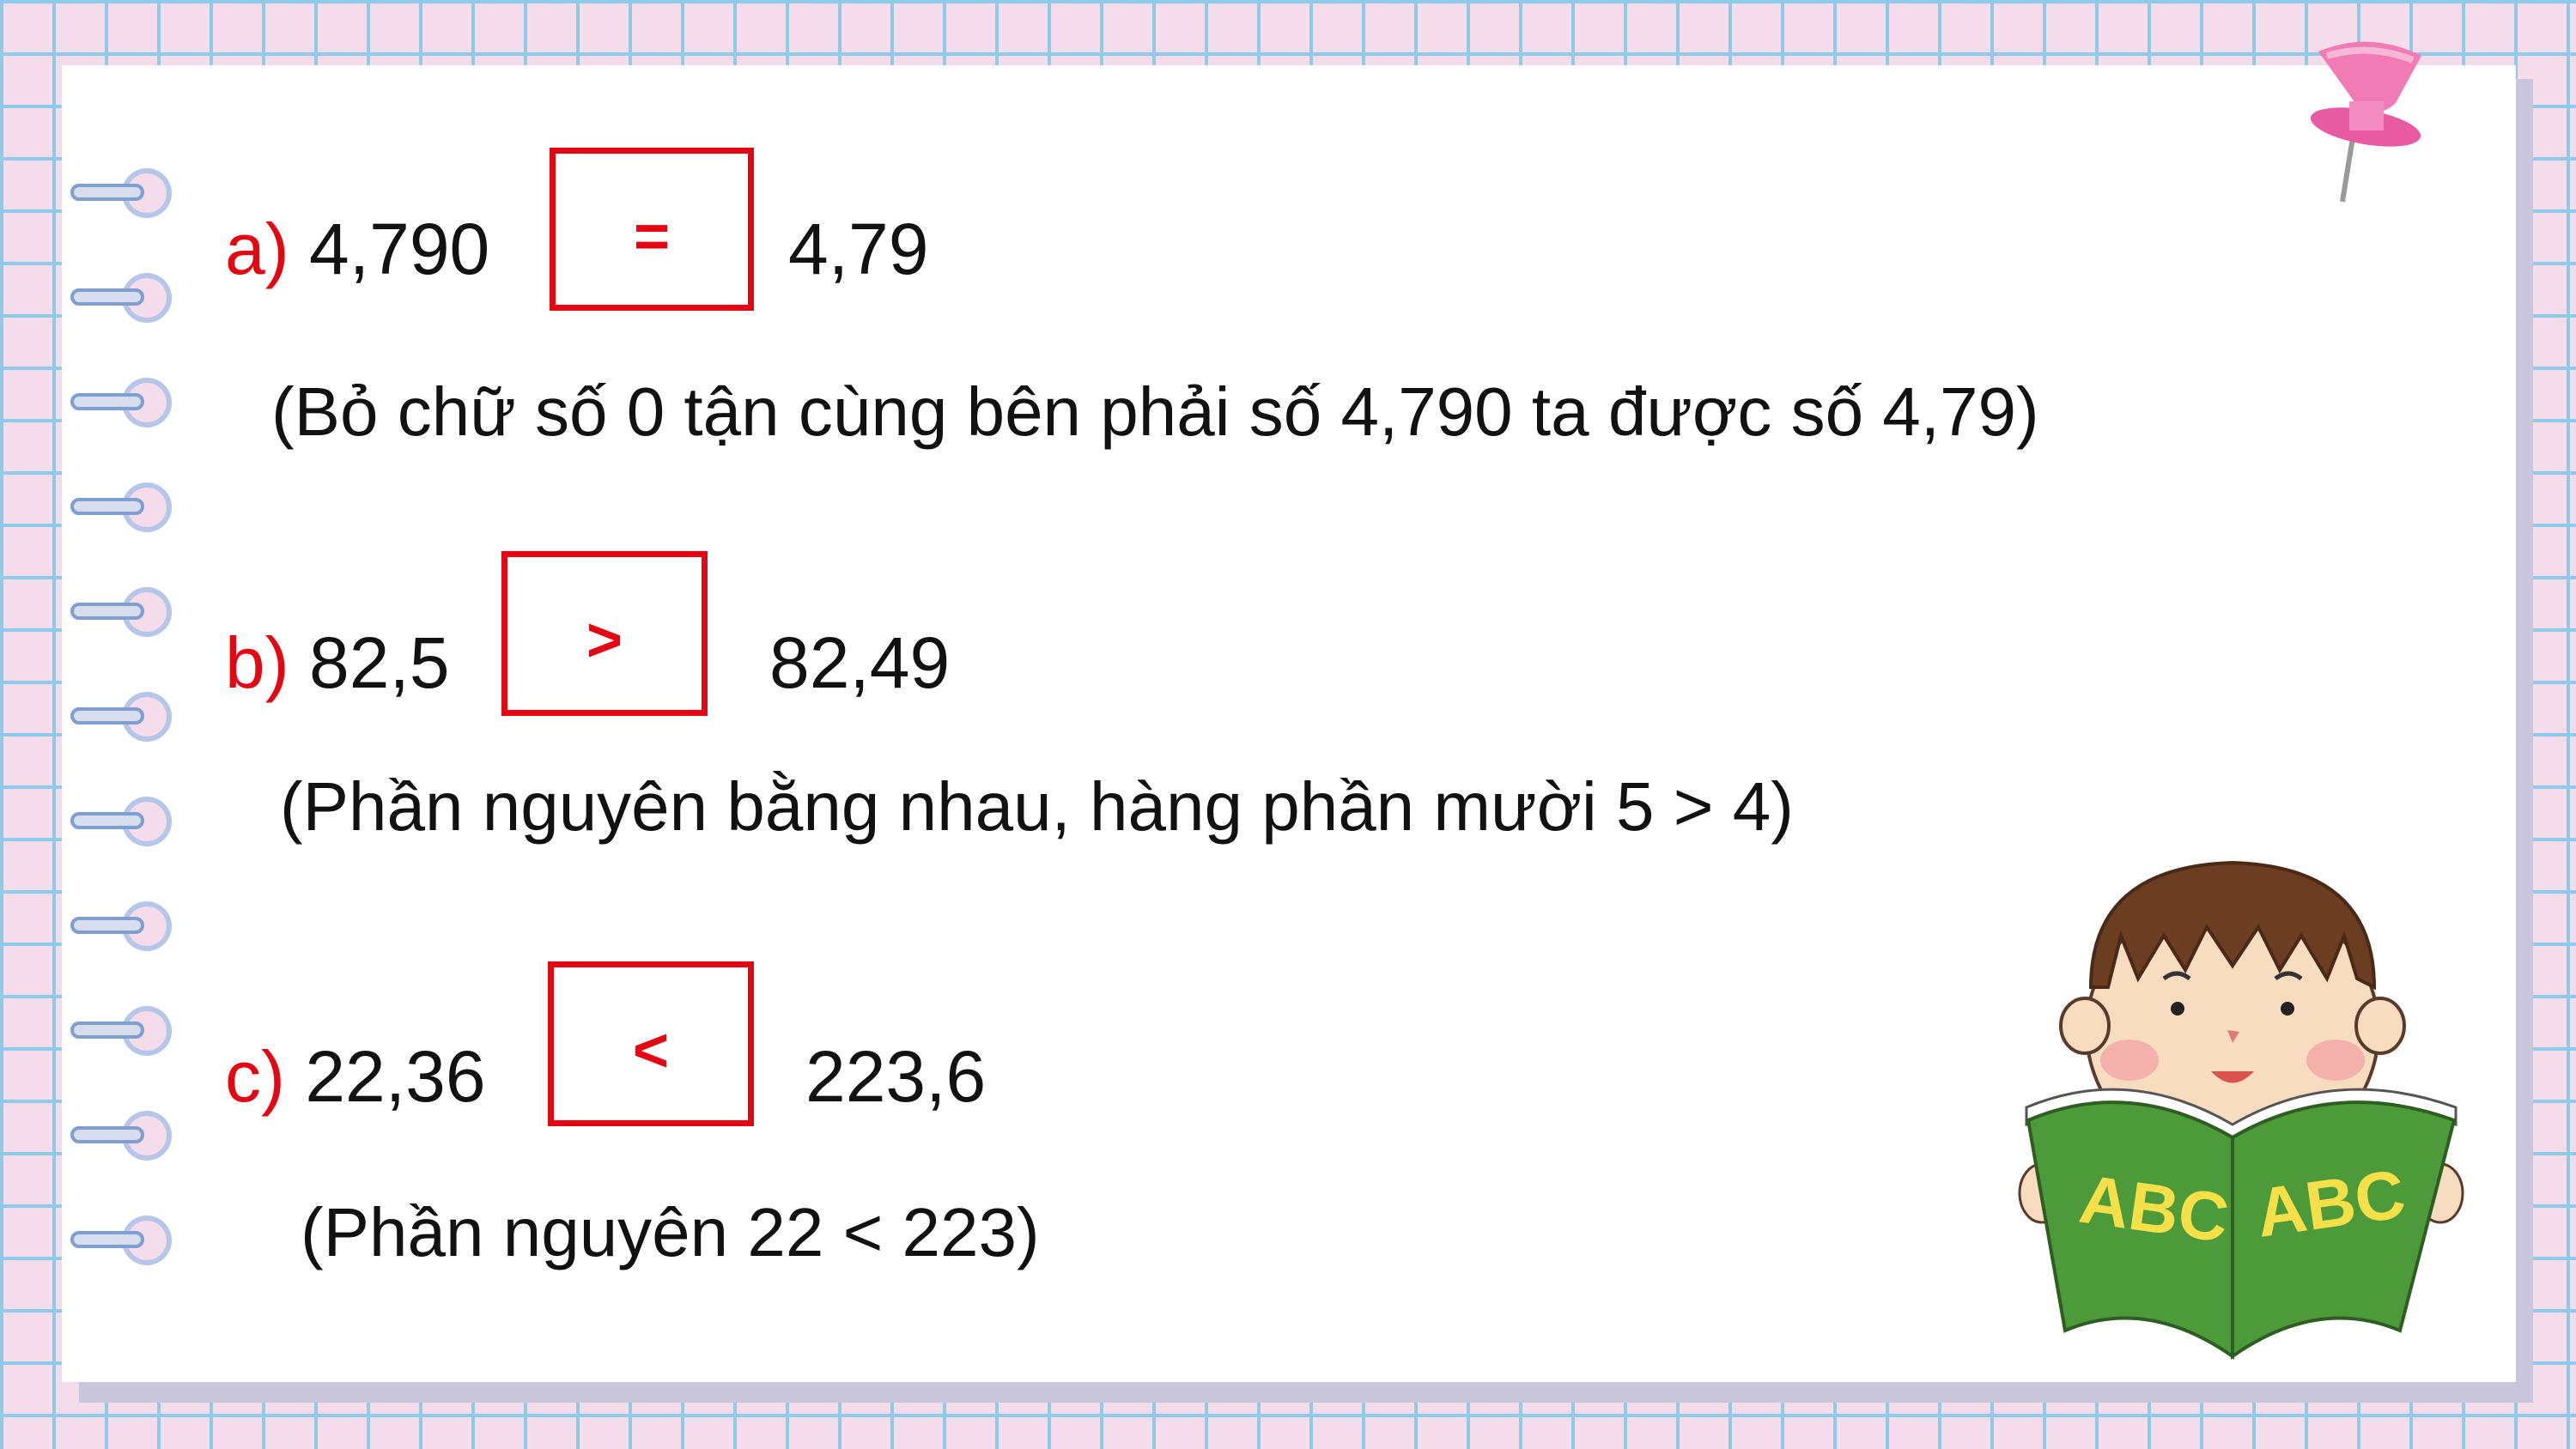 The image size is (2576, 1449). What do you see at coordinates (255, 1076) in the screenshot?
I see `item-label: c)` at bounding box center [255, 1076].